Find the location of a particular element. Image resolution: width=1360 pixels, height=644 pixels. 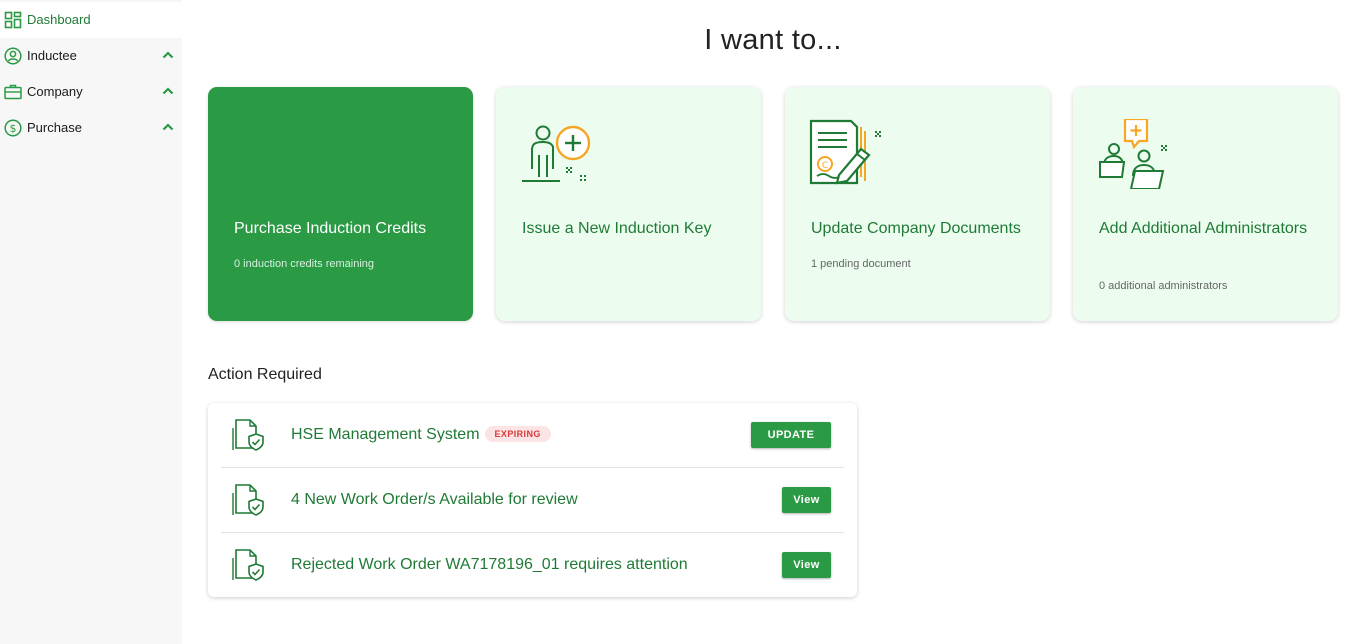

briefcase-icon is located at coordinates (13, 92).